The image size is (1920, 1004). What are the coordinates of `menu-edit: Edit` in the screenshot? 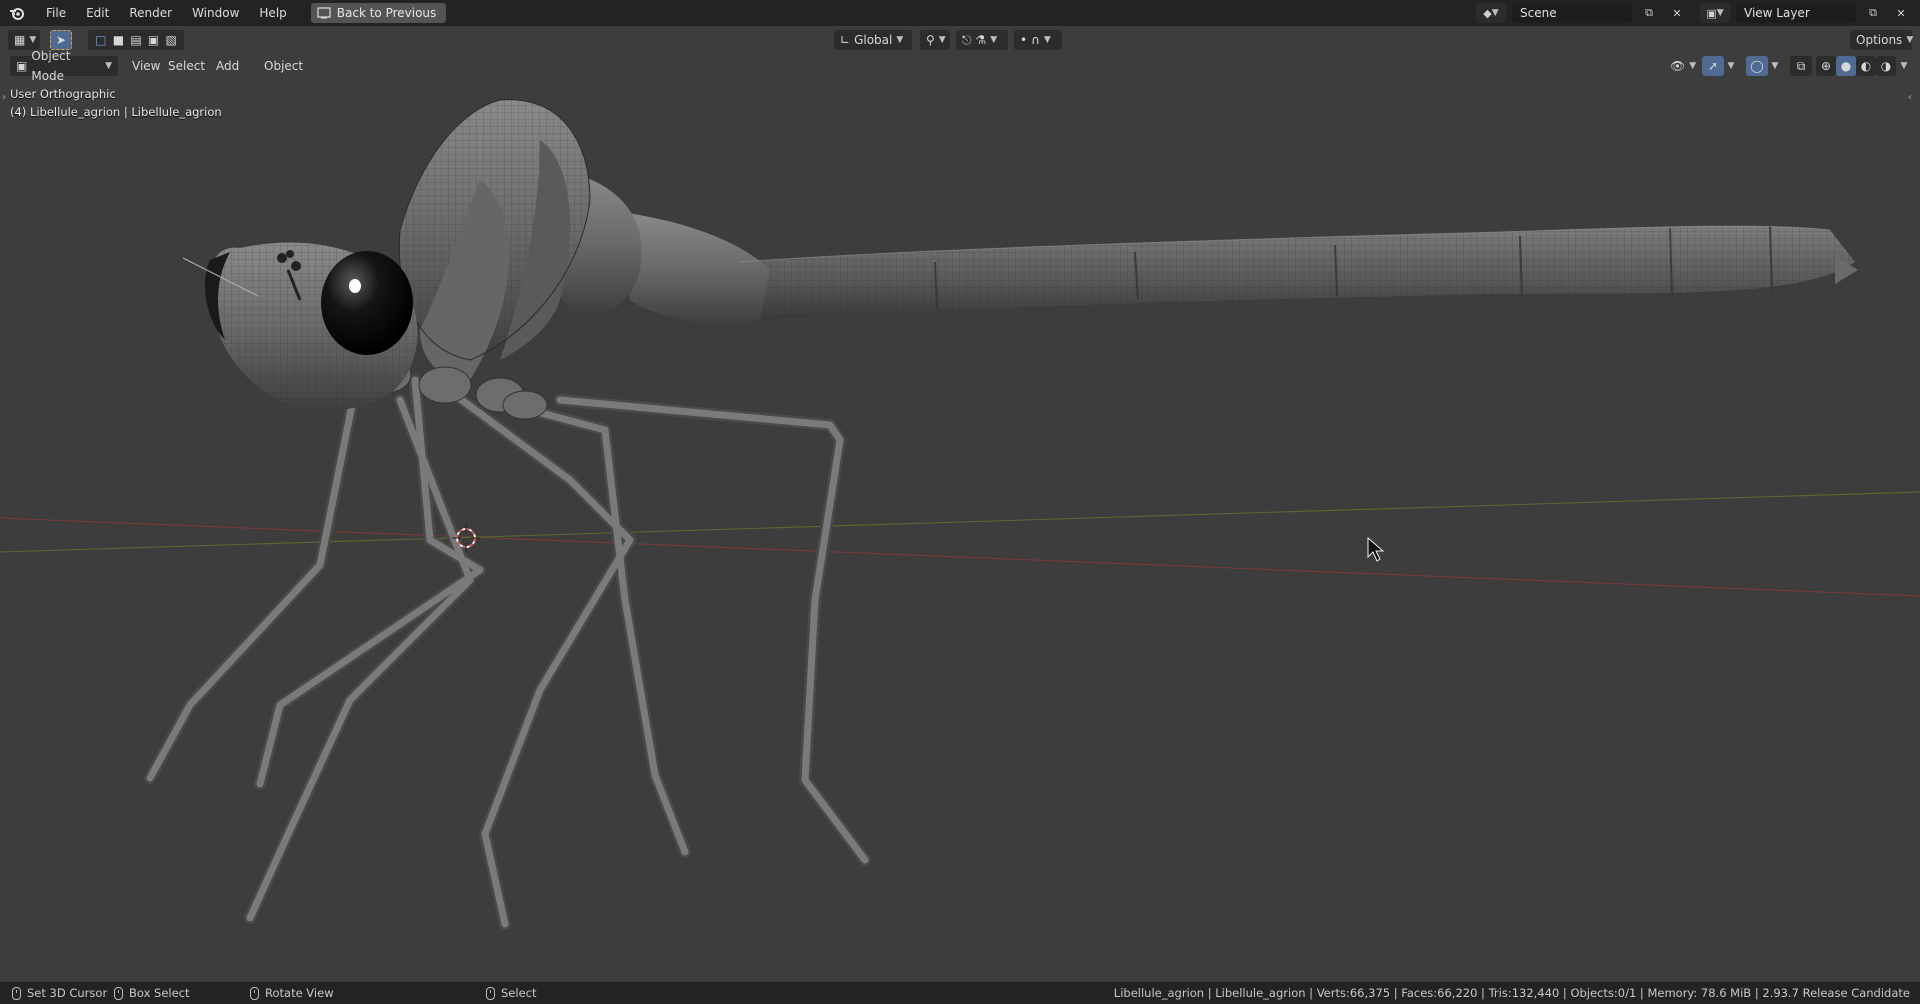 It's located at (97, 13).